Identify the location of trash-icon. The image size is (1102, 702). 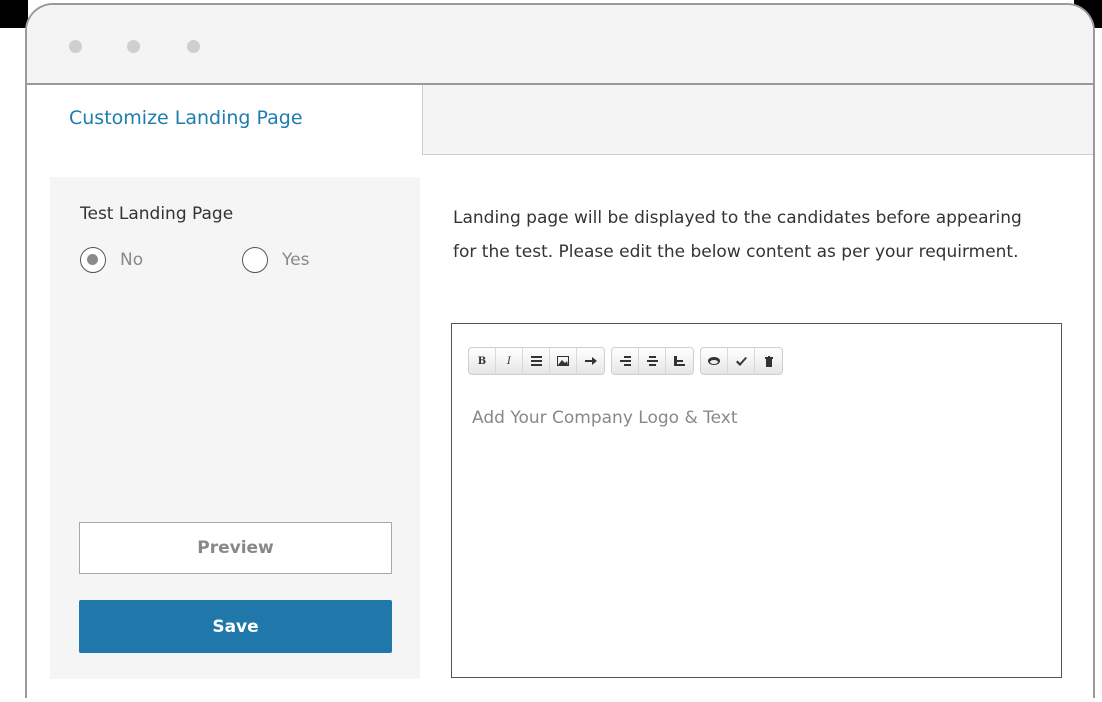
(768, 361).